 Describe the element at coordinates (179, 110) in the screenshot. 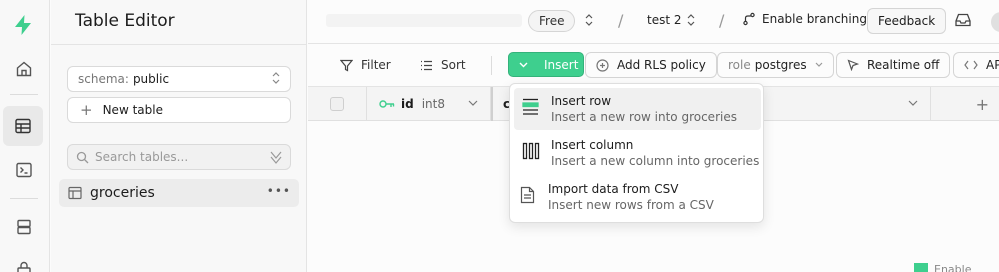

I see `new-table-button: + New table` at that location.